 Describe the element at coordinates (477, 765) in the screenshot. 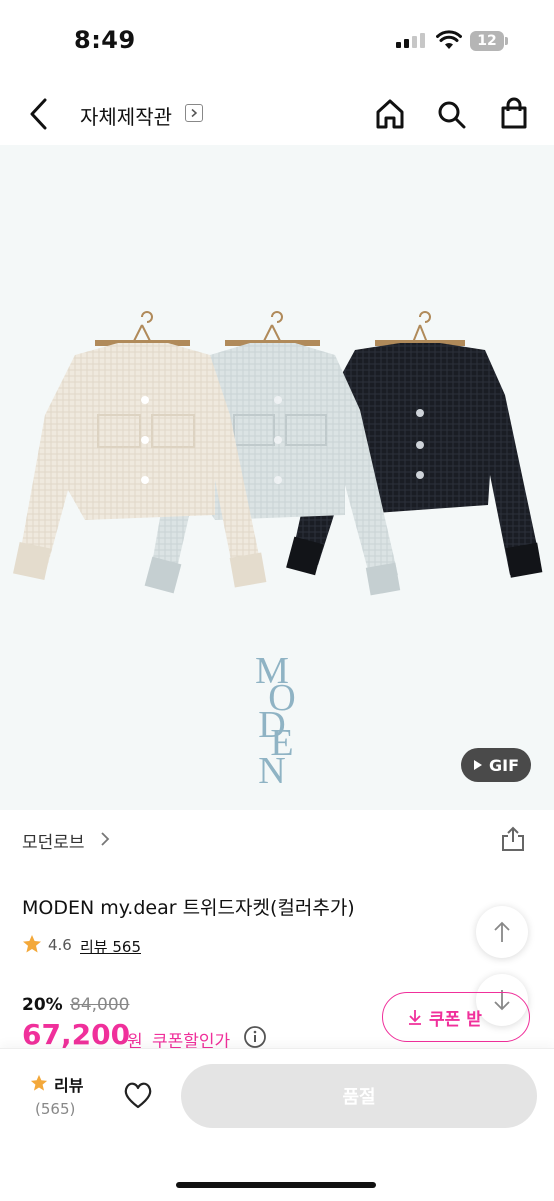

I see `play-icon` at that location.